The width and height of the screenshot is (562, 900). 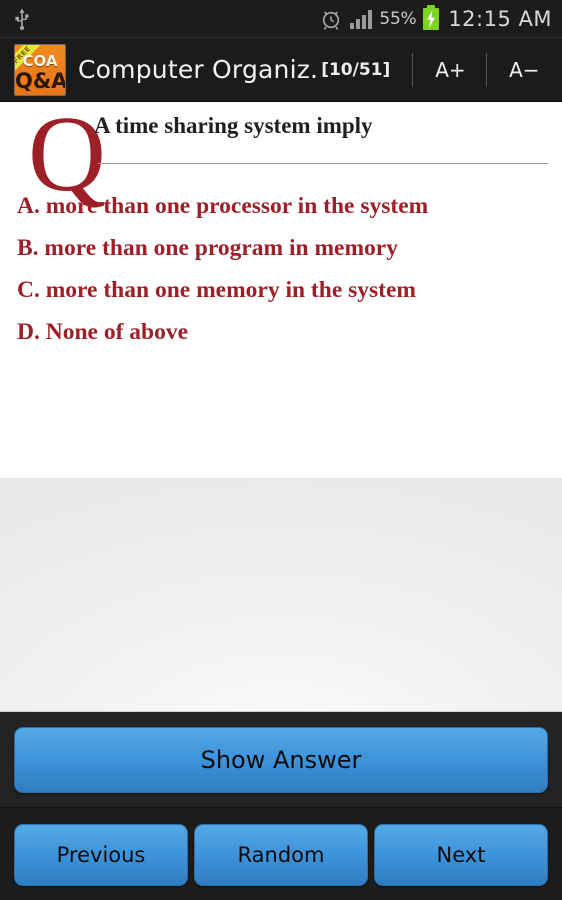 I want to click on question-text: A time sharing system imply, so click(x=233, y=125).